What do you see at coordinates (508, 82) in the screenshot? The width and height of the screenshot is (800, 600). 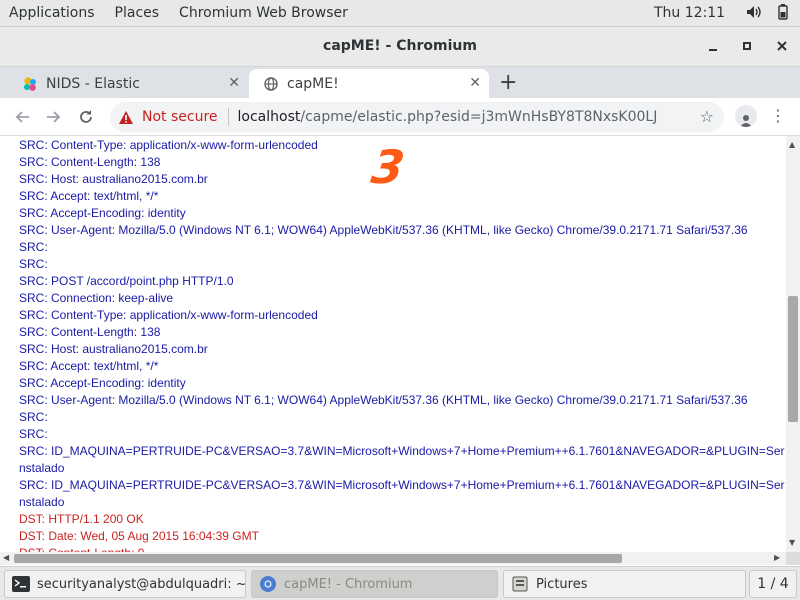 I see `new-tab-icon: +` at bounding box center [508, 82].